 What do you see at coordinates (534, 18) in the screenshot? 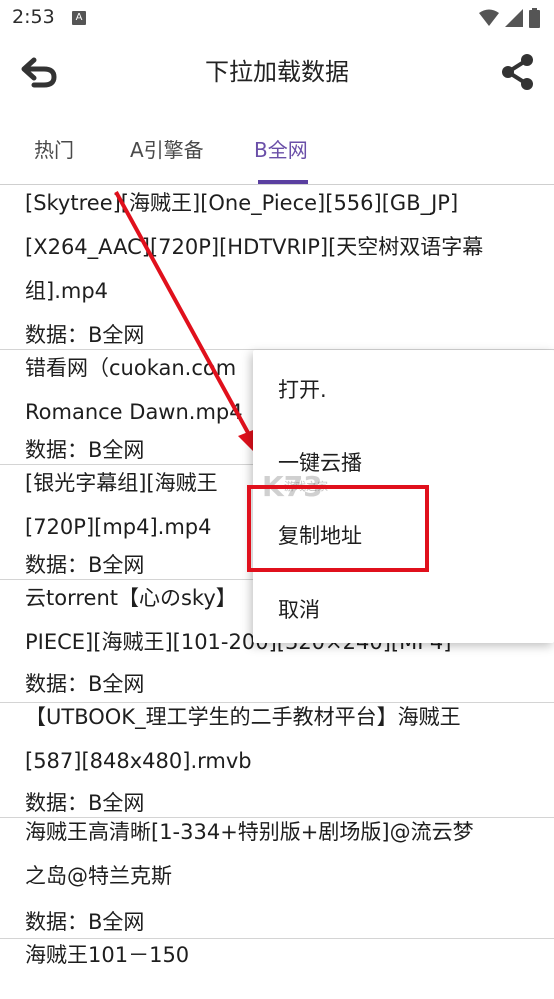
I see `battery-icon` at bounding box center [534, 18].